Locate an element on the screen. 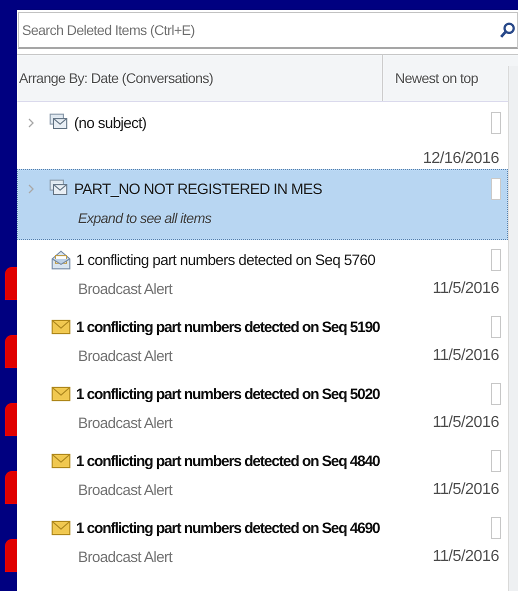 This screenshot has width=518, height=591. message-subject: 1 conflicting part numbers detected on Seq 4840 is located at coordinates (228, 461).